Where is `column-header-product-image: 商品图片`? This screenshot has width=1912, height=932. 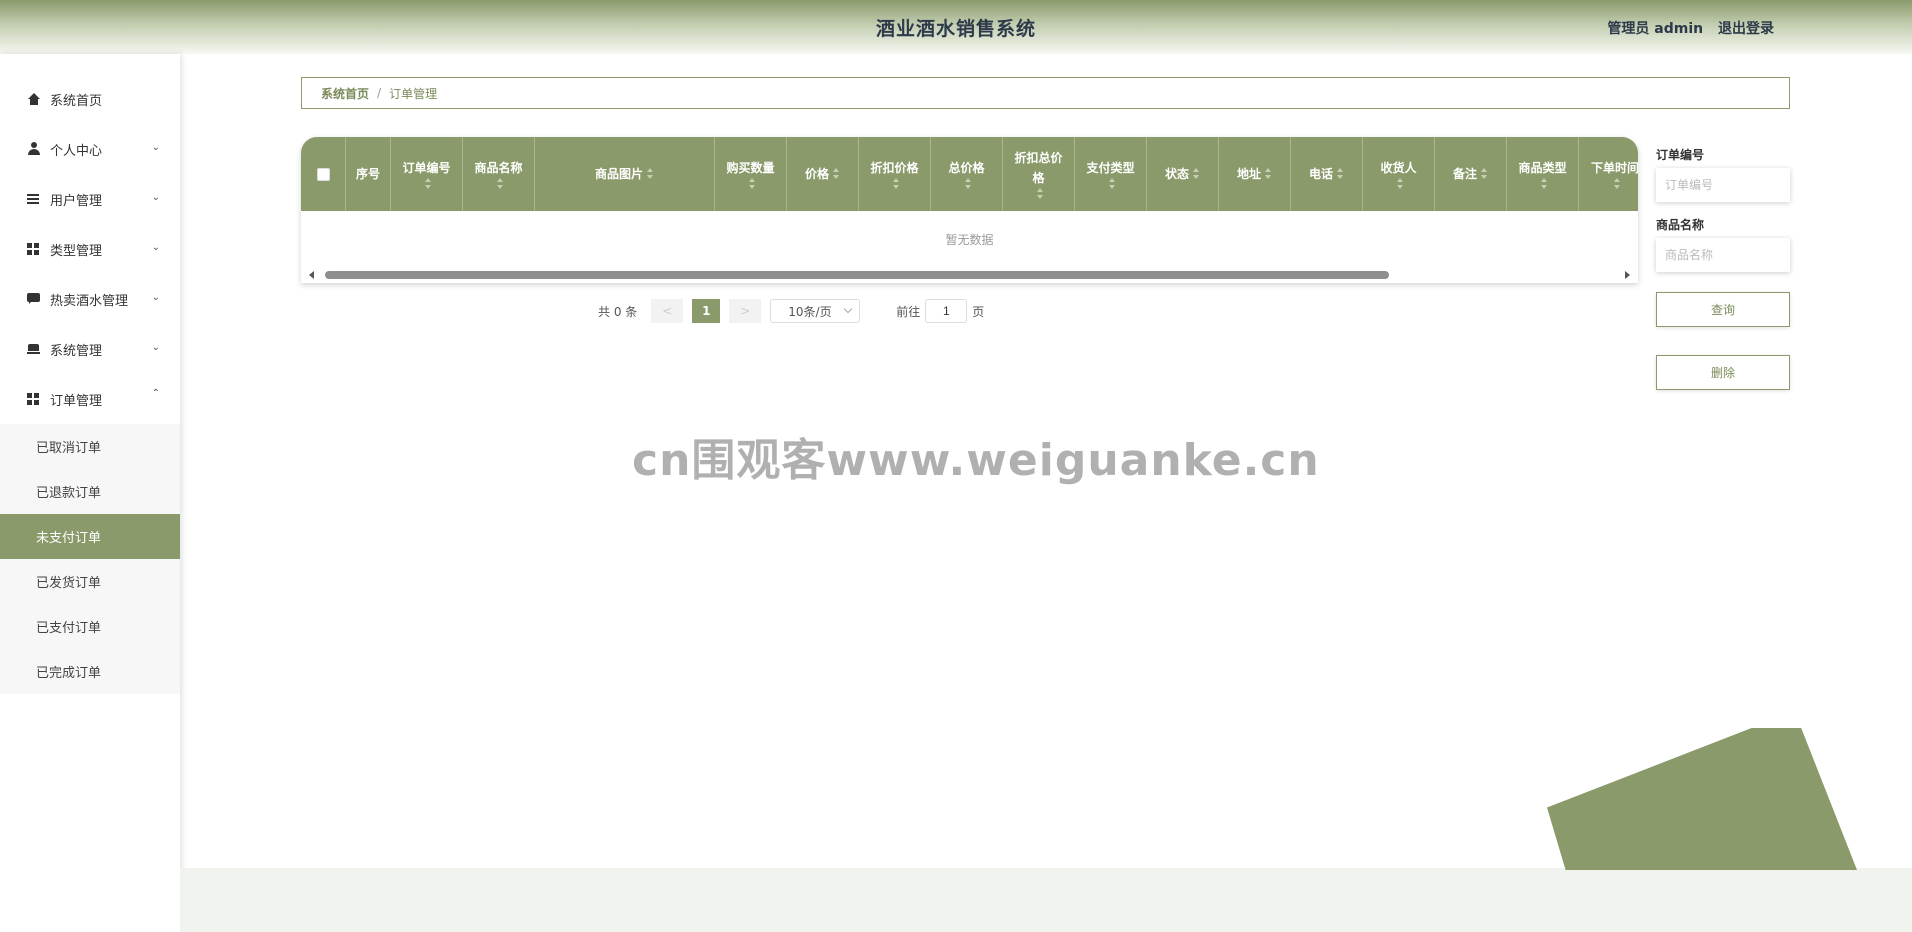
column-header-product-image: 商品图片 is located at coordinates (625, 174).